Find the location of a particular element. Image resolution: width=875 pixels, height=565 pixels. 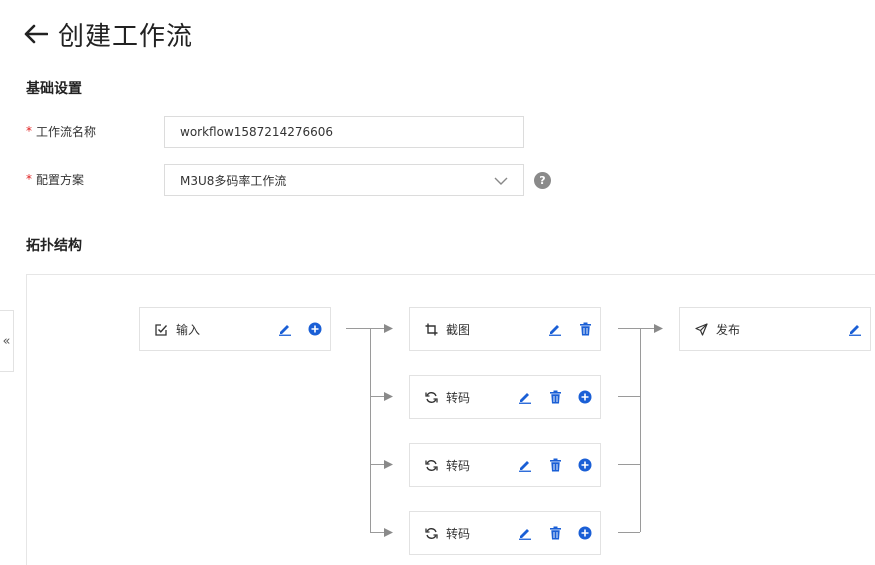

arrow-left-icon is located at coordinates (37, 34).